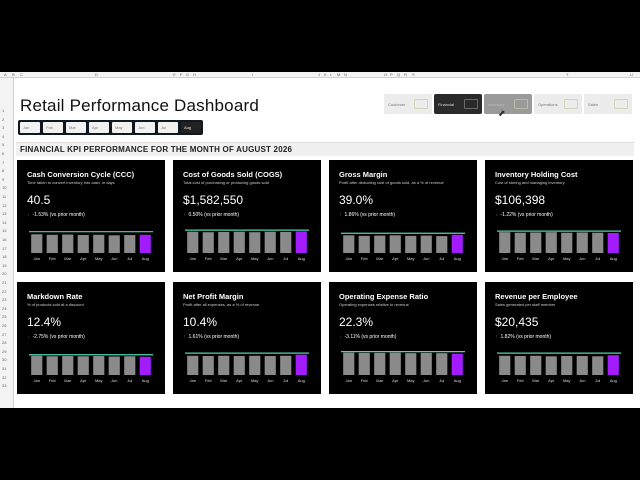 The width and height of the screenshot is (640, 480). What do you see at coordinates (530, 182) in the screenshot?
I see `kpi-subtitle: Cost of storing and managing inventory` at bounding box center [530, 182].